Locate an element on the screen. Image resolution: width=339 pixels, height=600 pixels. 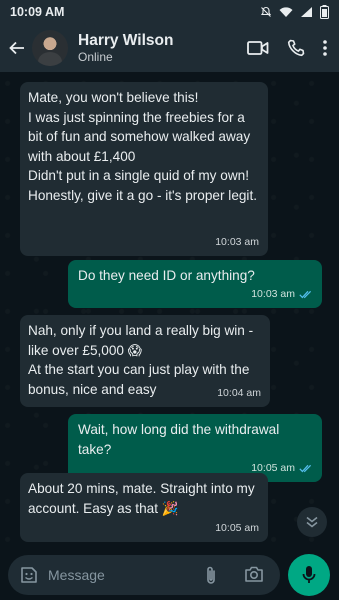
message-meta: 10:04 am is located at coordinates (239, 394).